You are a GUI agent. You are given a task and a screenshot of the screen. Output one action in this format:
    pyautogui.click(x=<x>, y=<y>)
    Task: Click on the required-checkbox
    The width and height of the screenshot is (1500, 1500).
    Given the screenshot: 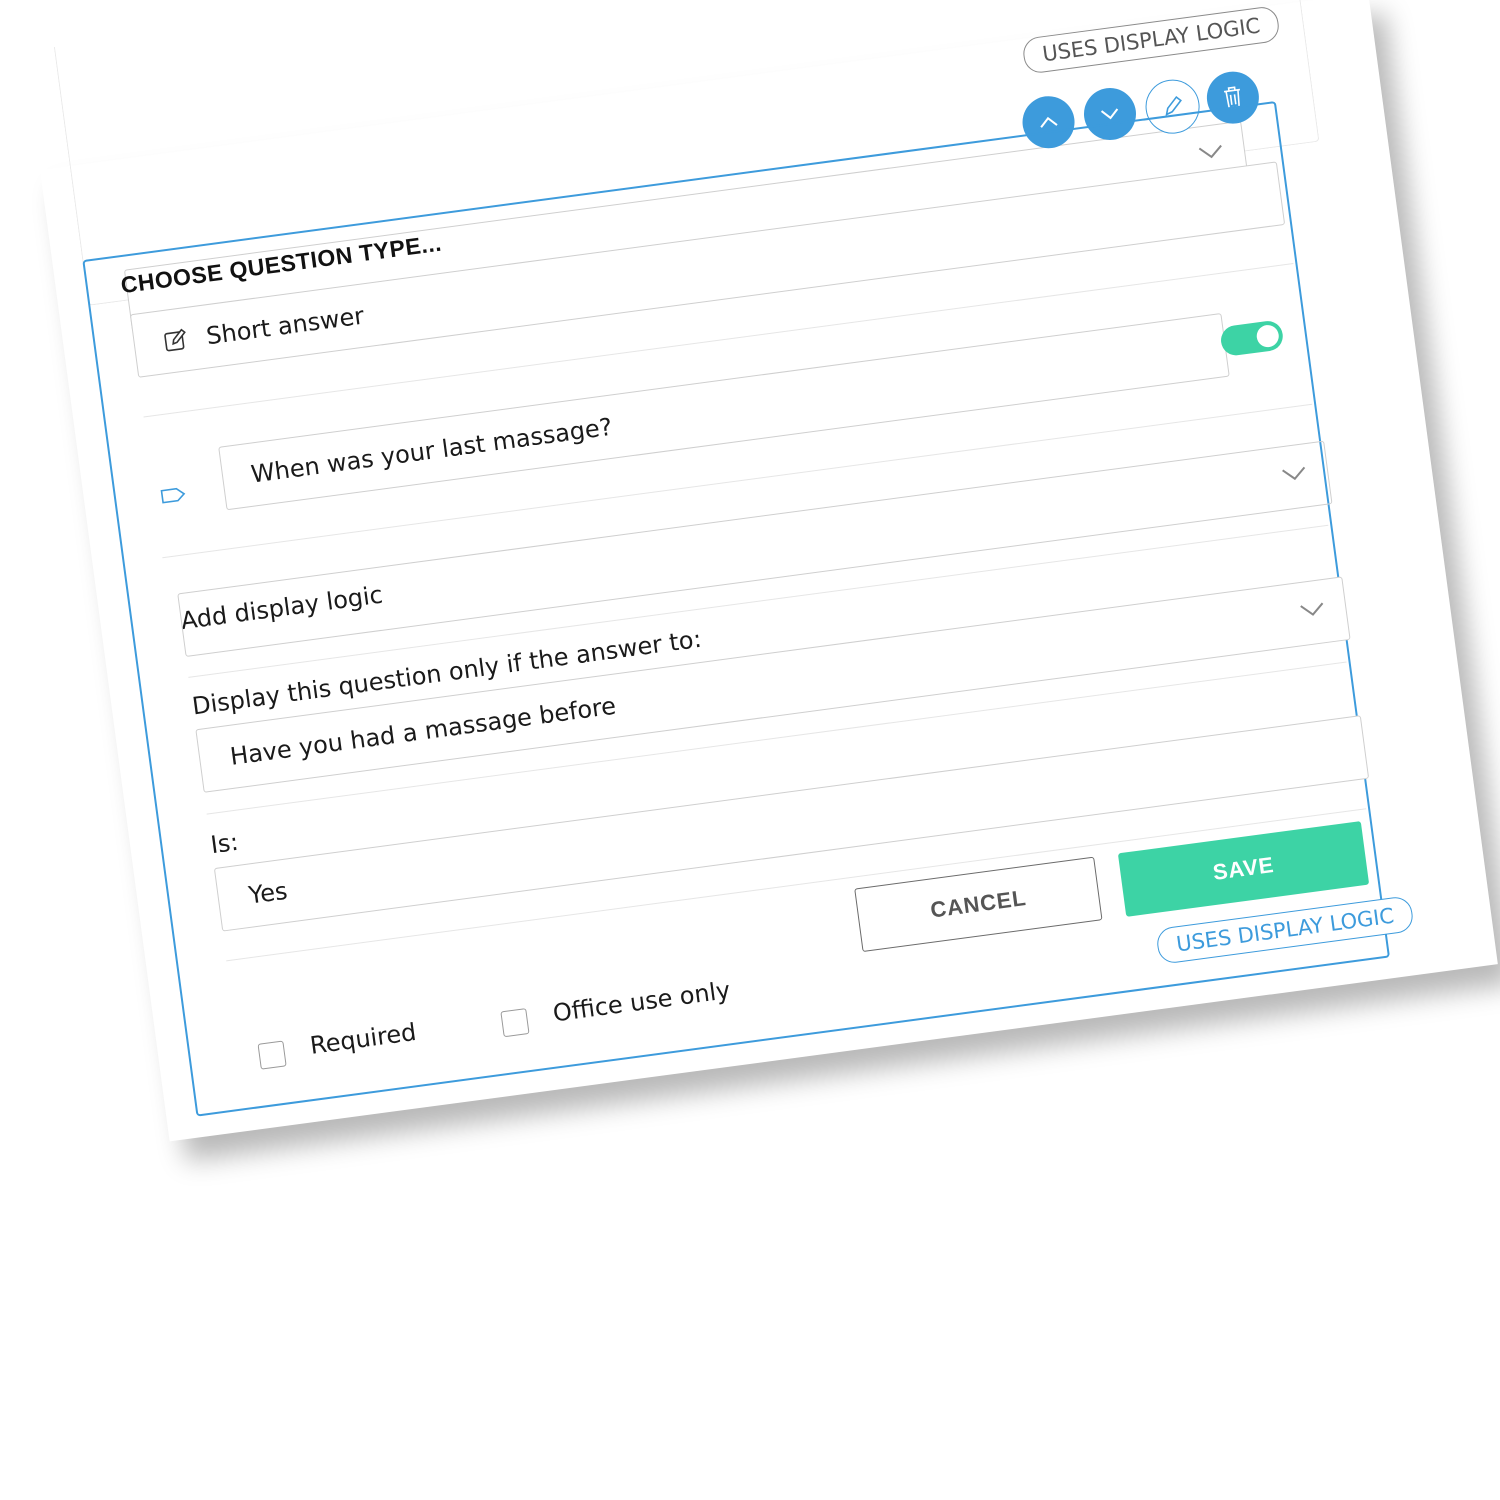 What is the action you would take?
    pyautogui.click(x=272, y=1055)
    